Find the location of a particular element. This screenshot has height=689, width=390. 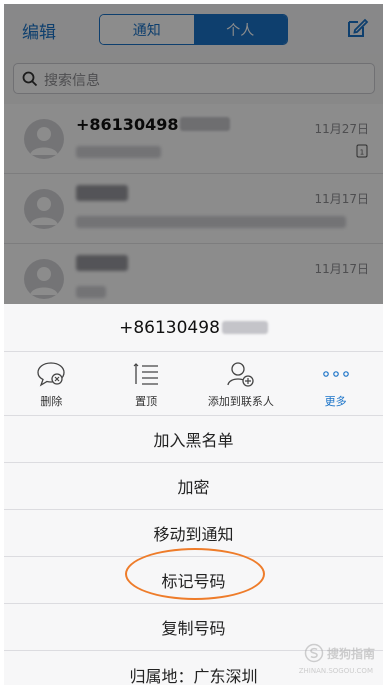

option-encrypt: 加密 is located at coordinates (193, 486).